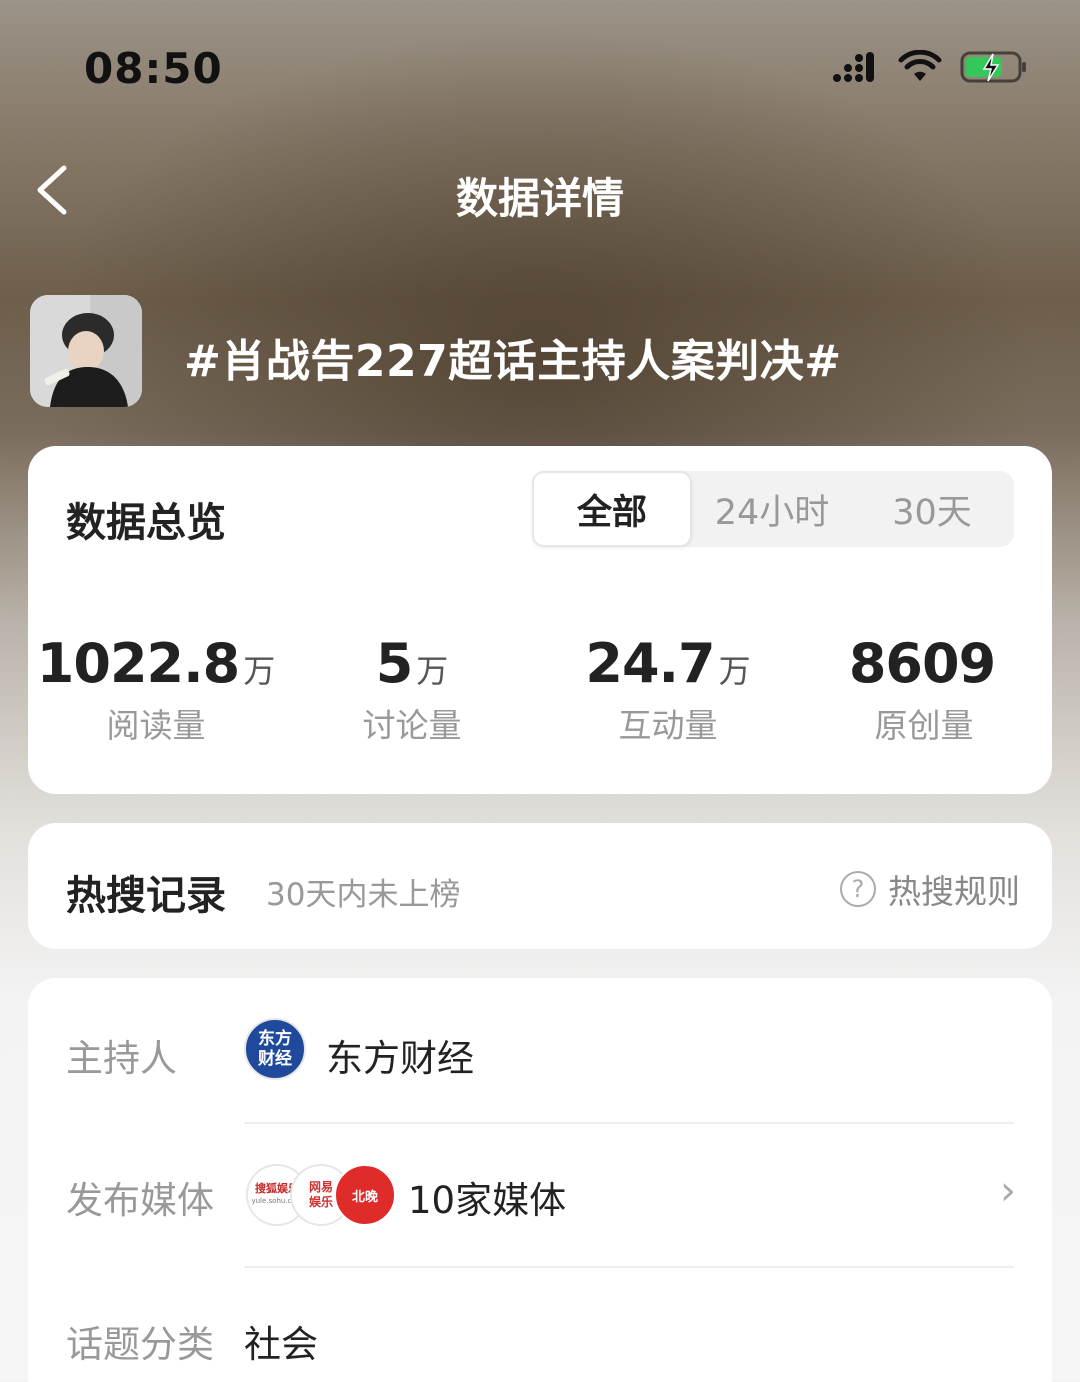 Image resolution: width=1080 pixels, height=1382 pixels. Describe the element at coordinates (539, 198) in the screenshot. I see `page-title: 数据详情` at that location.